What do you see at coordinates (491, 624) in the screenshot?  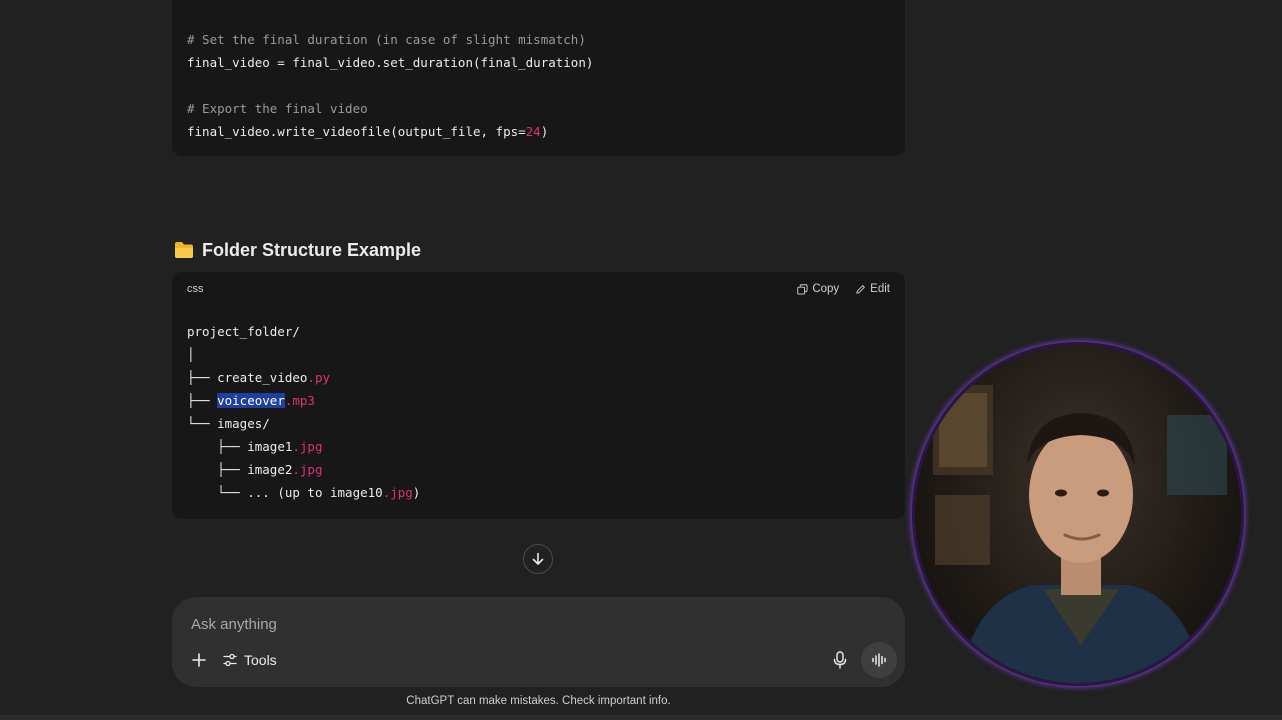 I see `prompt-input` at bounding box center [491, 624].